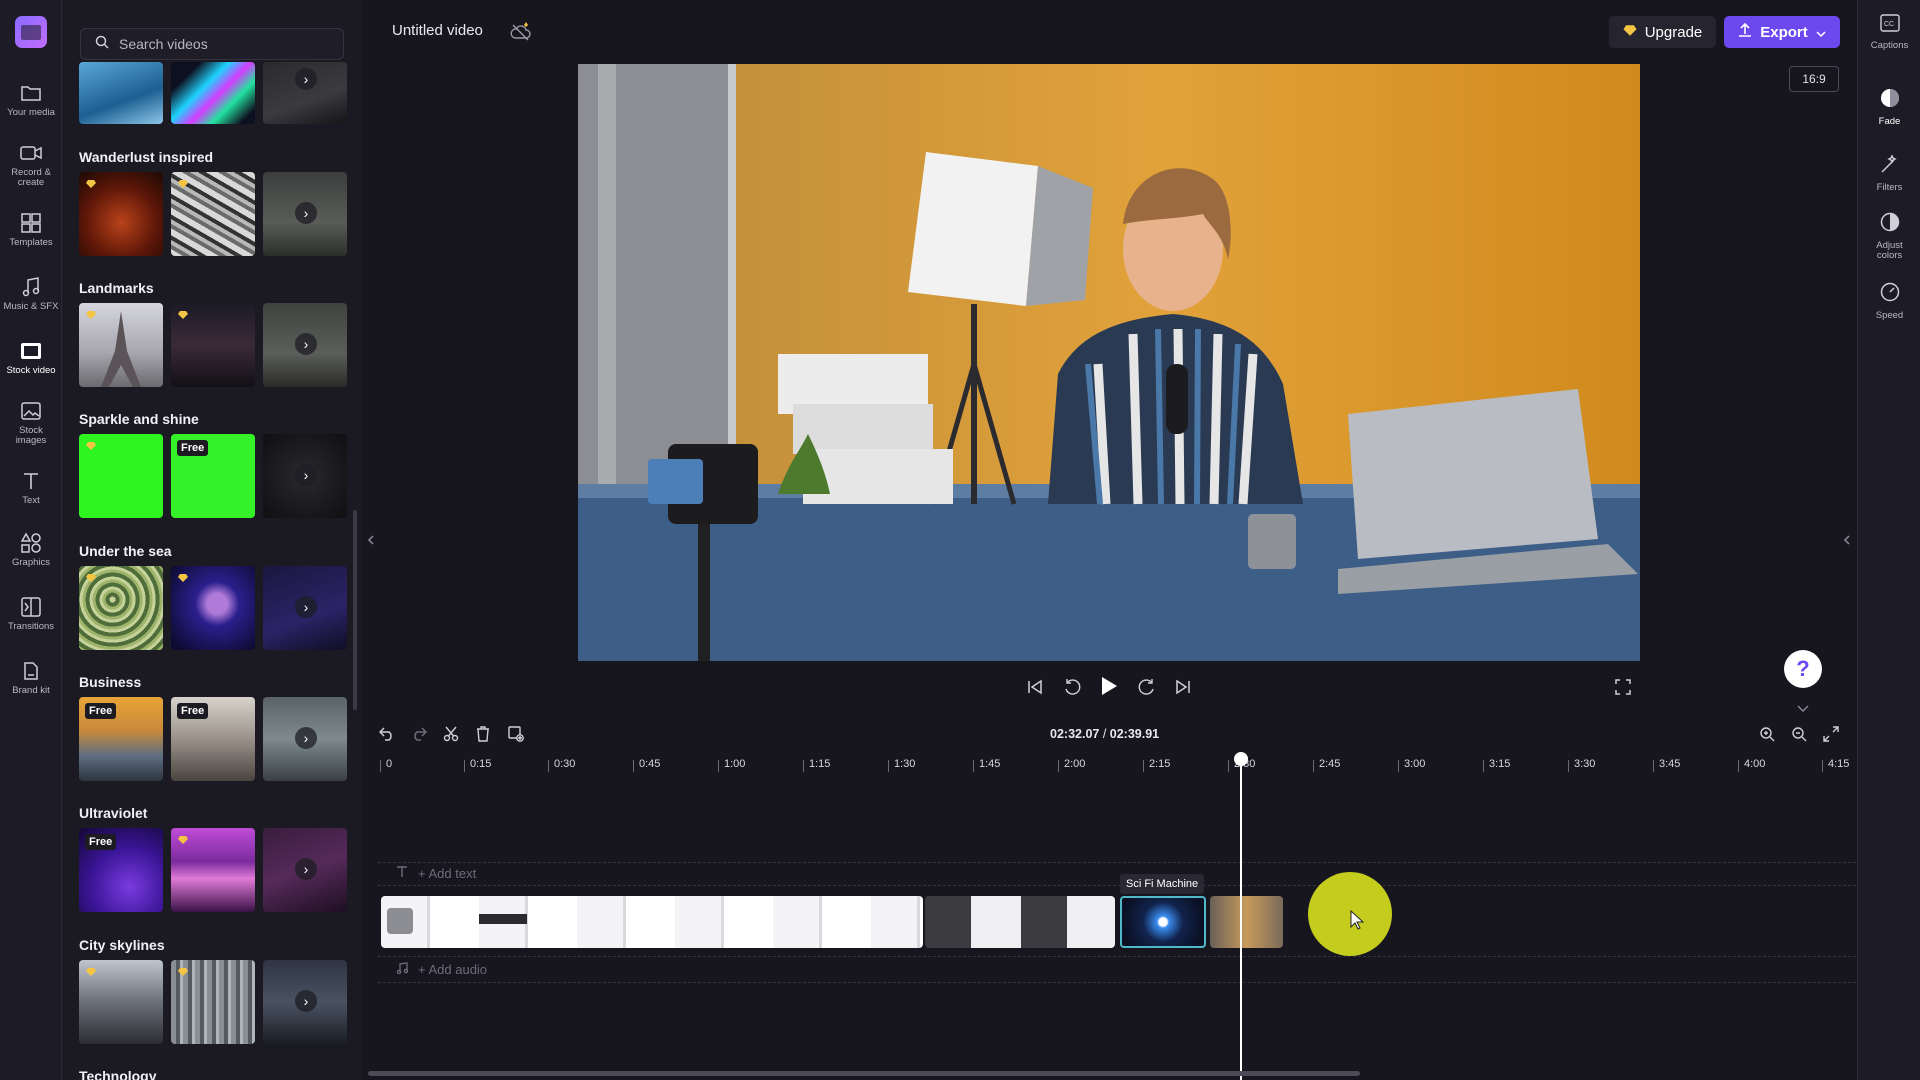  What do you see at coordinates (561, 765) in the screenshot?
I see `ruler-tick: 0:30` at bounding box center [561, 765].